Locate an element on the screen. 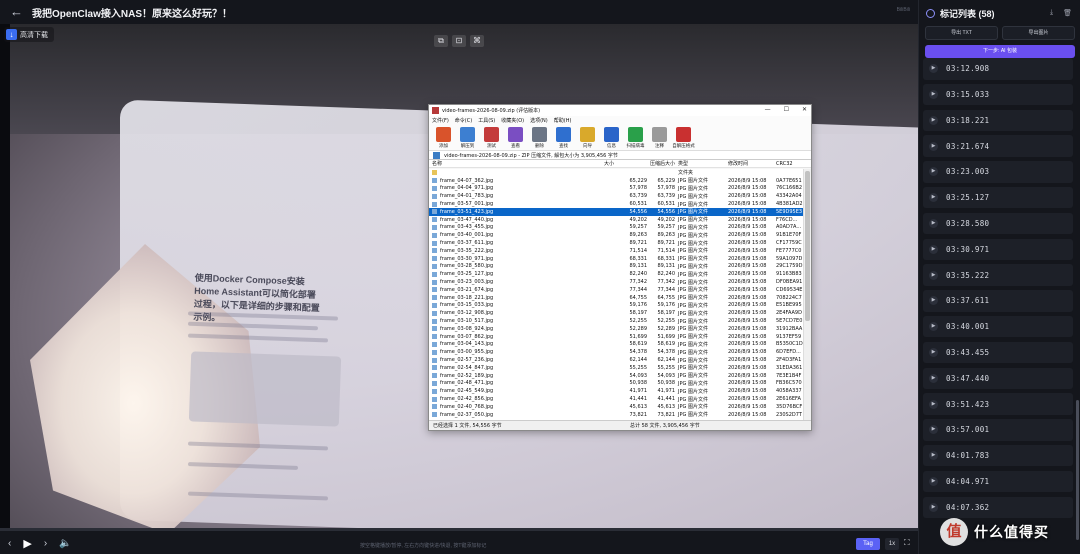 The height and width of the screenshot is (554, 1080). download-icon: ⤓ is located at coordinates (1051, 13).